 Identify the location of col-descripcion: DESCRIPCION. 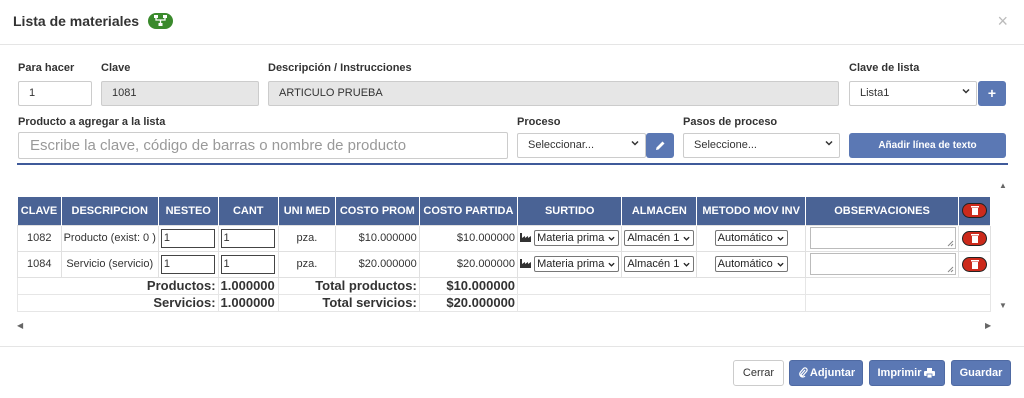
(110, 211).